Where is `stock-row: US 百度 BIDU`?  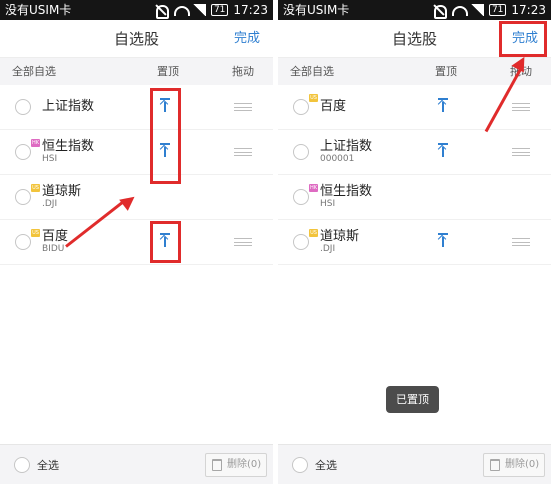 stock-row: US 百度 BIDU is located at coordinates (136, 242).